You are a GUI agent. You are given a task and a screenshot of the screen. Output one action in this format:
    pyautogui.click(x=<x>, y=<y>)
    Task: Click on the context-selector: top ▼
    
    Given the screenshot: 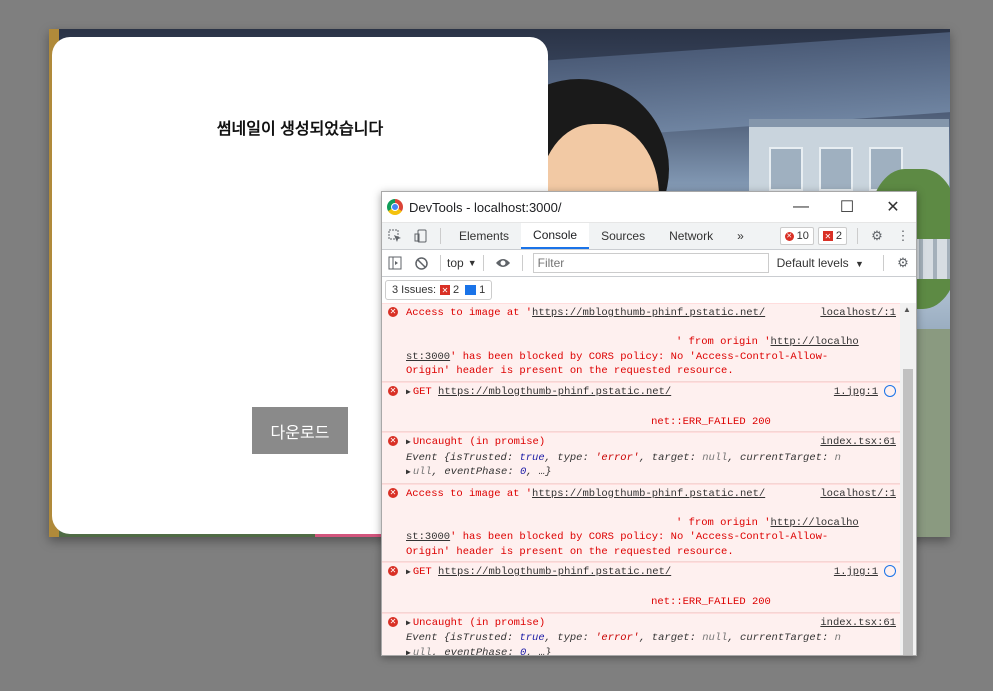 What is the action you would take?
    pyautogui.click(x=462, y=263)
    